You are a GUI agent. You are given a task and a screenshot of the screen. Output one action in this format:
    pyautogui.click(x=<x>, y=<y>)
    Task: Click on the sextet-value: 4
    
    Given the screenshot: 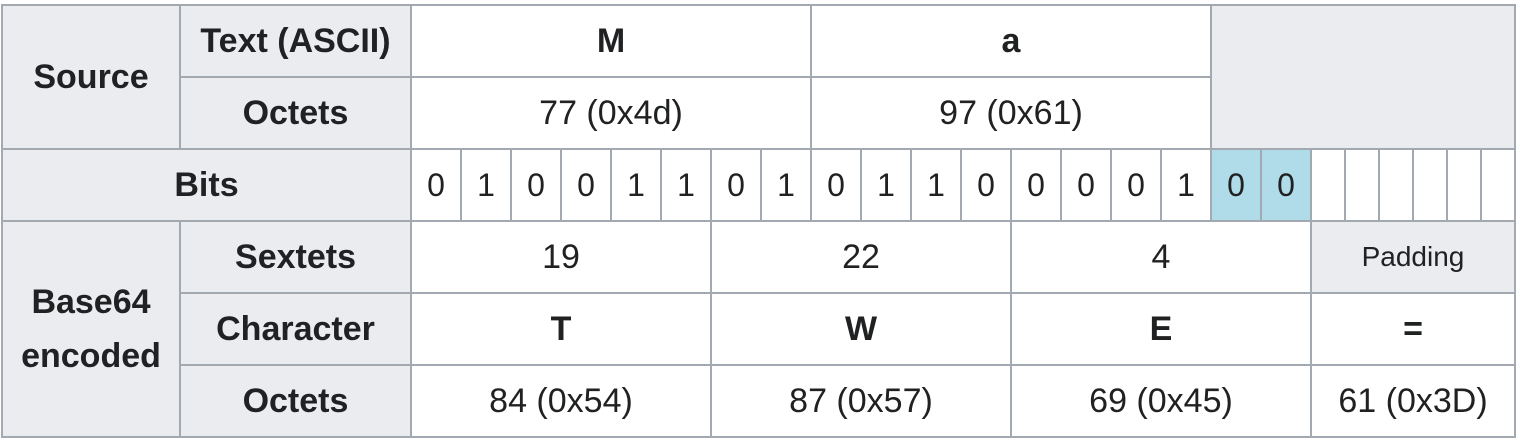 What is the action you would take?
    pyautogui.click(x=1161, y=257)
    